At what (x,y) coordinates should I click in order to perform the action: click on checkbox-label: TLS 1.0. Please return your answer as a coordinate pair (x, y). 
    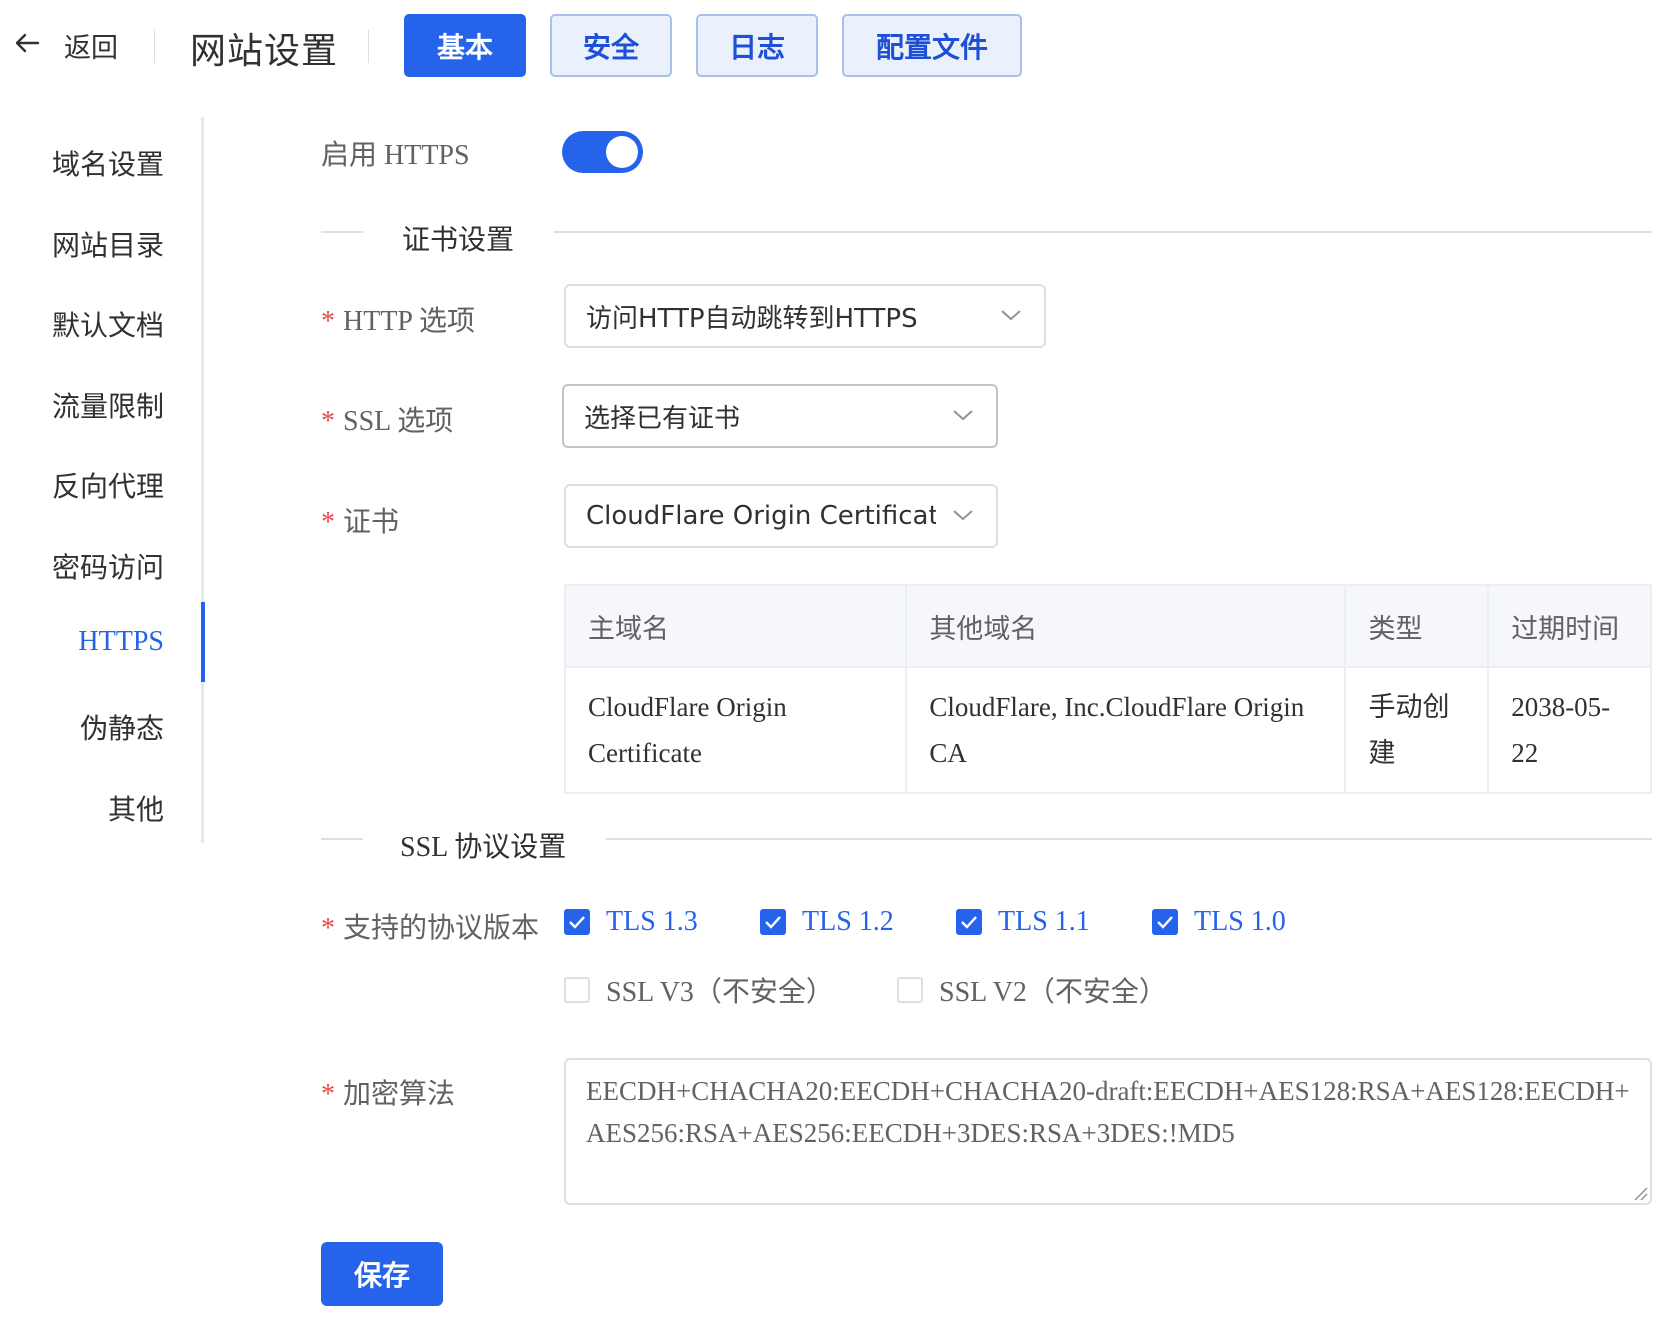
    Looking at the image, I should click on (1240, 921).